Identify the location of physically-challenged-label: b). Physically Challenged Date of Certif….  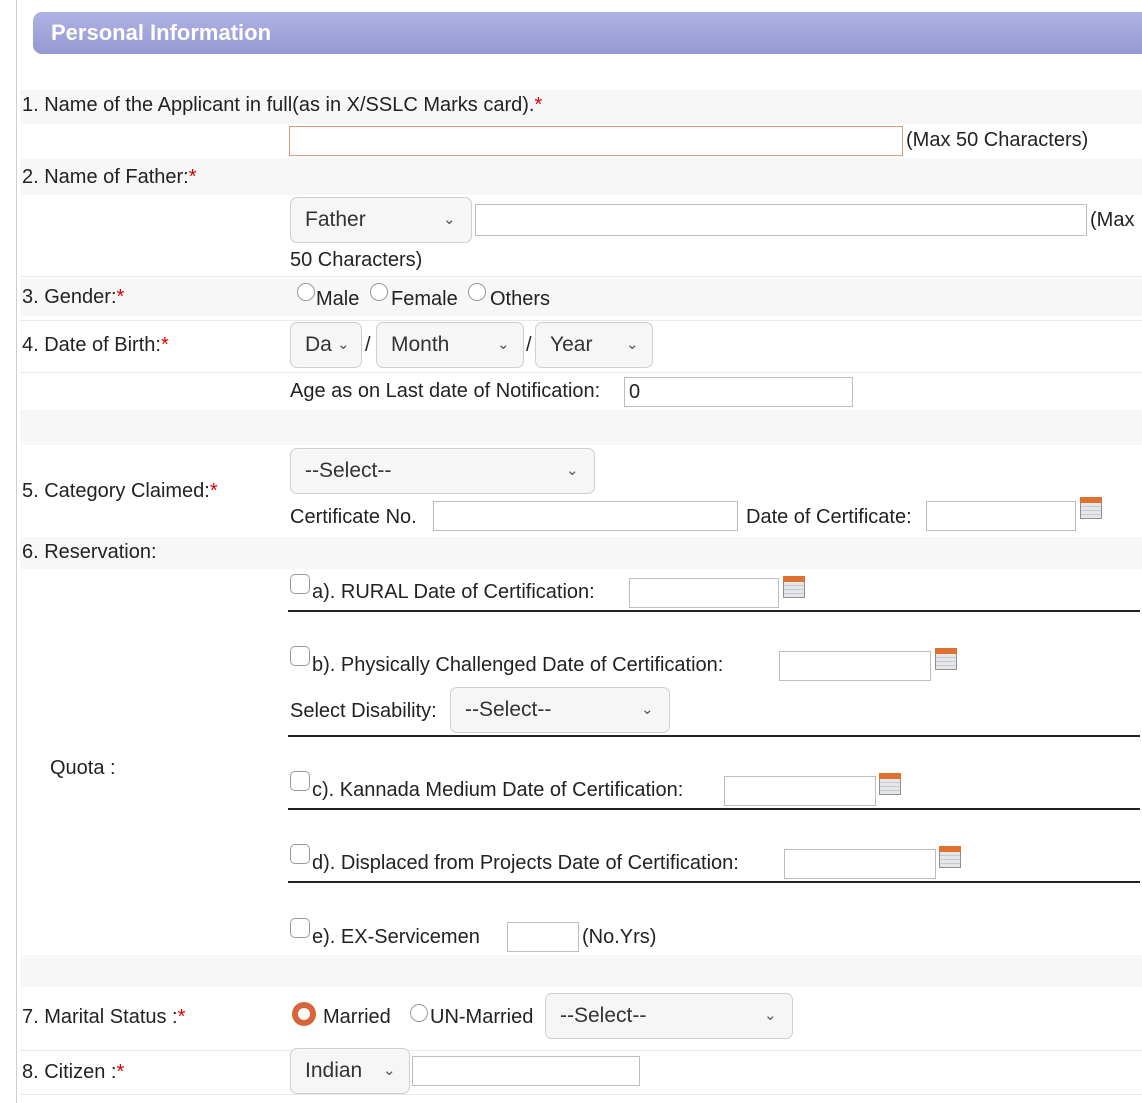
(518, 665).